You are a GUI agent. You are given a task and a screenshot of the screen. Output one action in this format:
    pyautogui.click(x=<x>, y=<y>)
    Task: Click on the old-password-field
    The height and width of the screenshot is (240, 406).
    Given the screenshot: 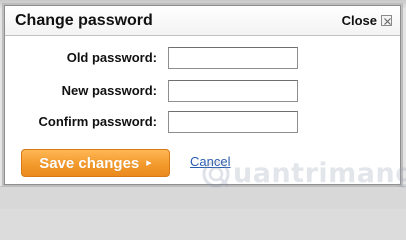 What is the action you would take?
    pyautogui.click(x=233, y=58)
    